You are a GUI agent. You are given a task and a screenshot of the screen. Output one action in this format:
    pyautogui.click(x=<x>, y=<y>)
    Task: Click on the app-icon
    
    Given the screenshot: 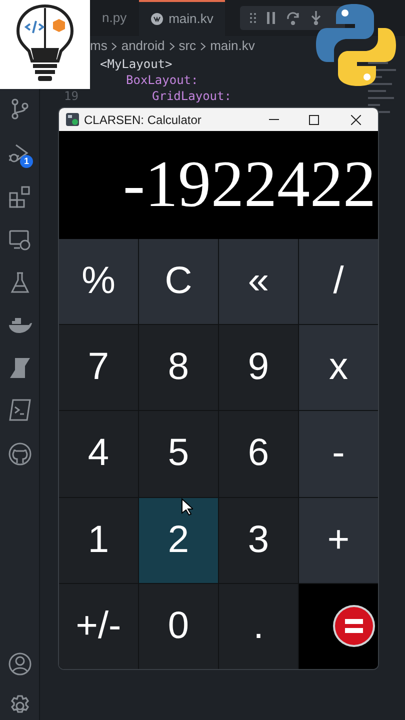 What is the action you would take?
    pyautogui.click(x=72, y=119)
    